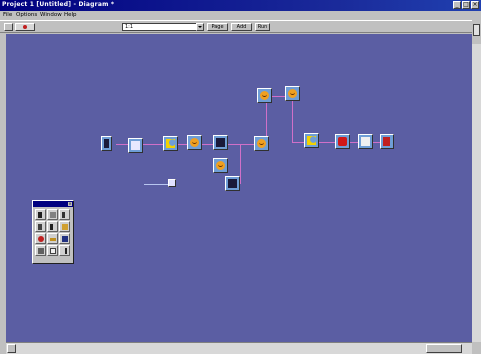 This screenshot has width=481, height=354. I want to click on resize-grip, so click(476, 348).